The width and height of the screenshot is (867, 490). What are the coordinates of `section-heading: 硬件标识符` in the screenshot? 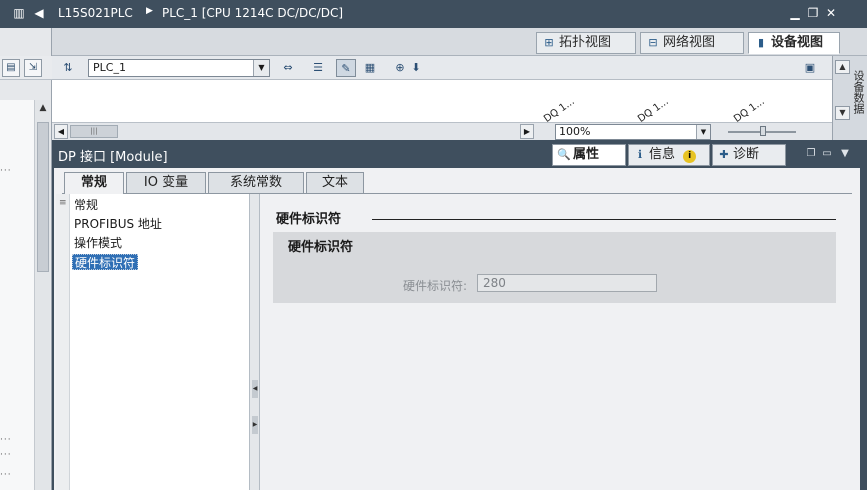 It's located at (309, 219).